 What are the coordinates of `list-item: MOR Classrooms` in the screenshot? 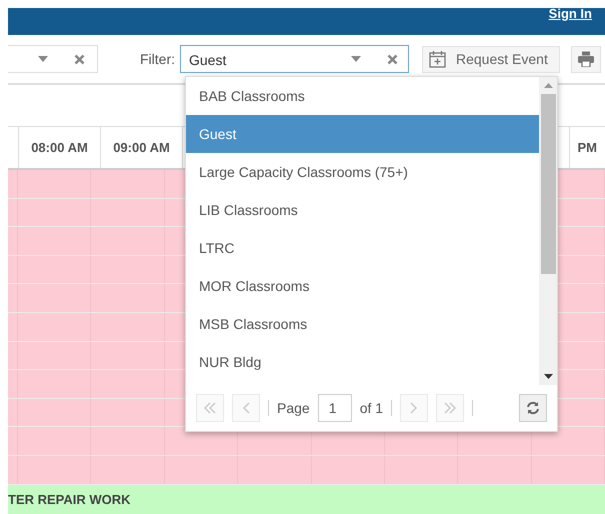 It's located at (362, 286).